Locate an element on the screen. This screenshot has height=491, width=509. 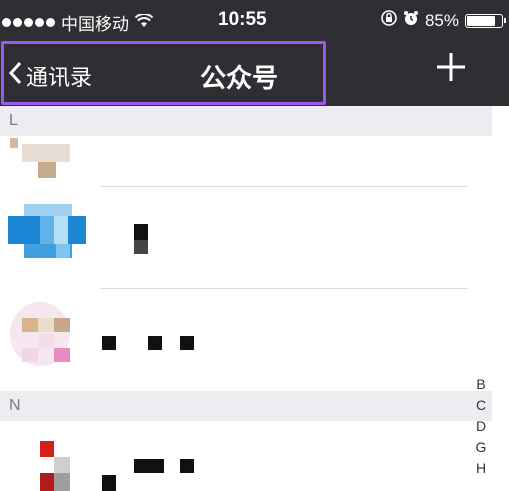
index-letter-g: G is located at coordinates (481, 447).